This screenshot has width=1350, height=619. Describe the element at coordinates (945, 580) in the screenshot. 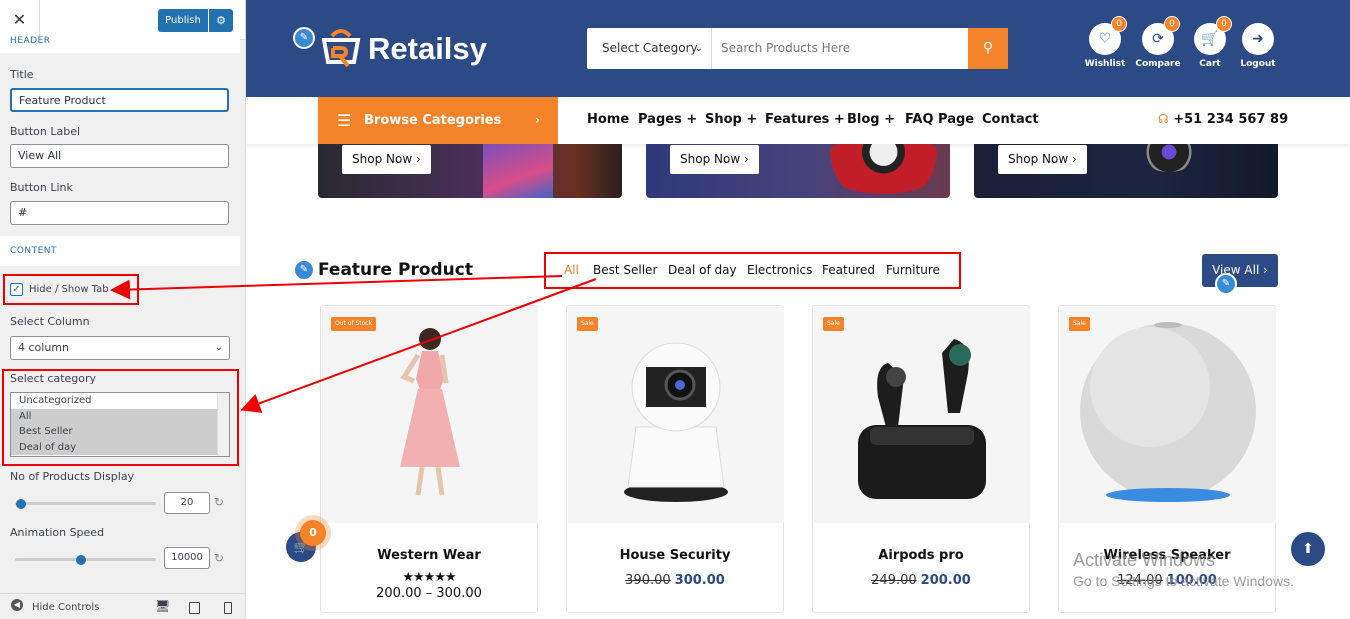

I see `product-sale-price: 200.00` at that location.